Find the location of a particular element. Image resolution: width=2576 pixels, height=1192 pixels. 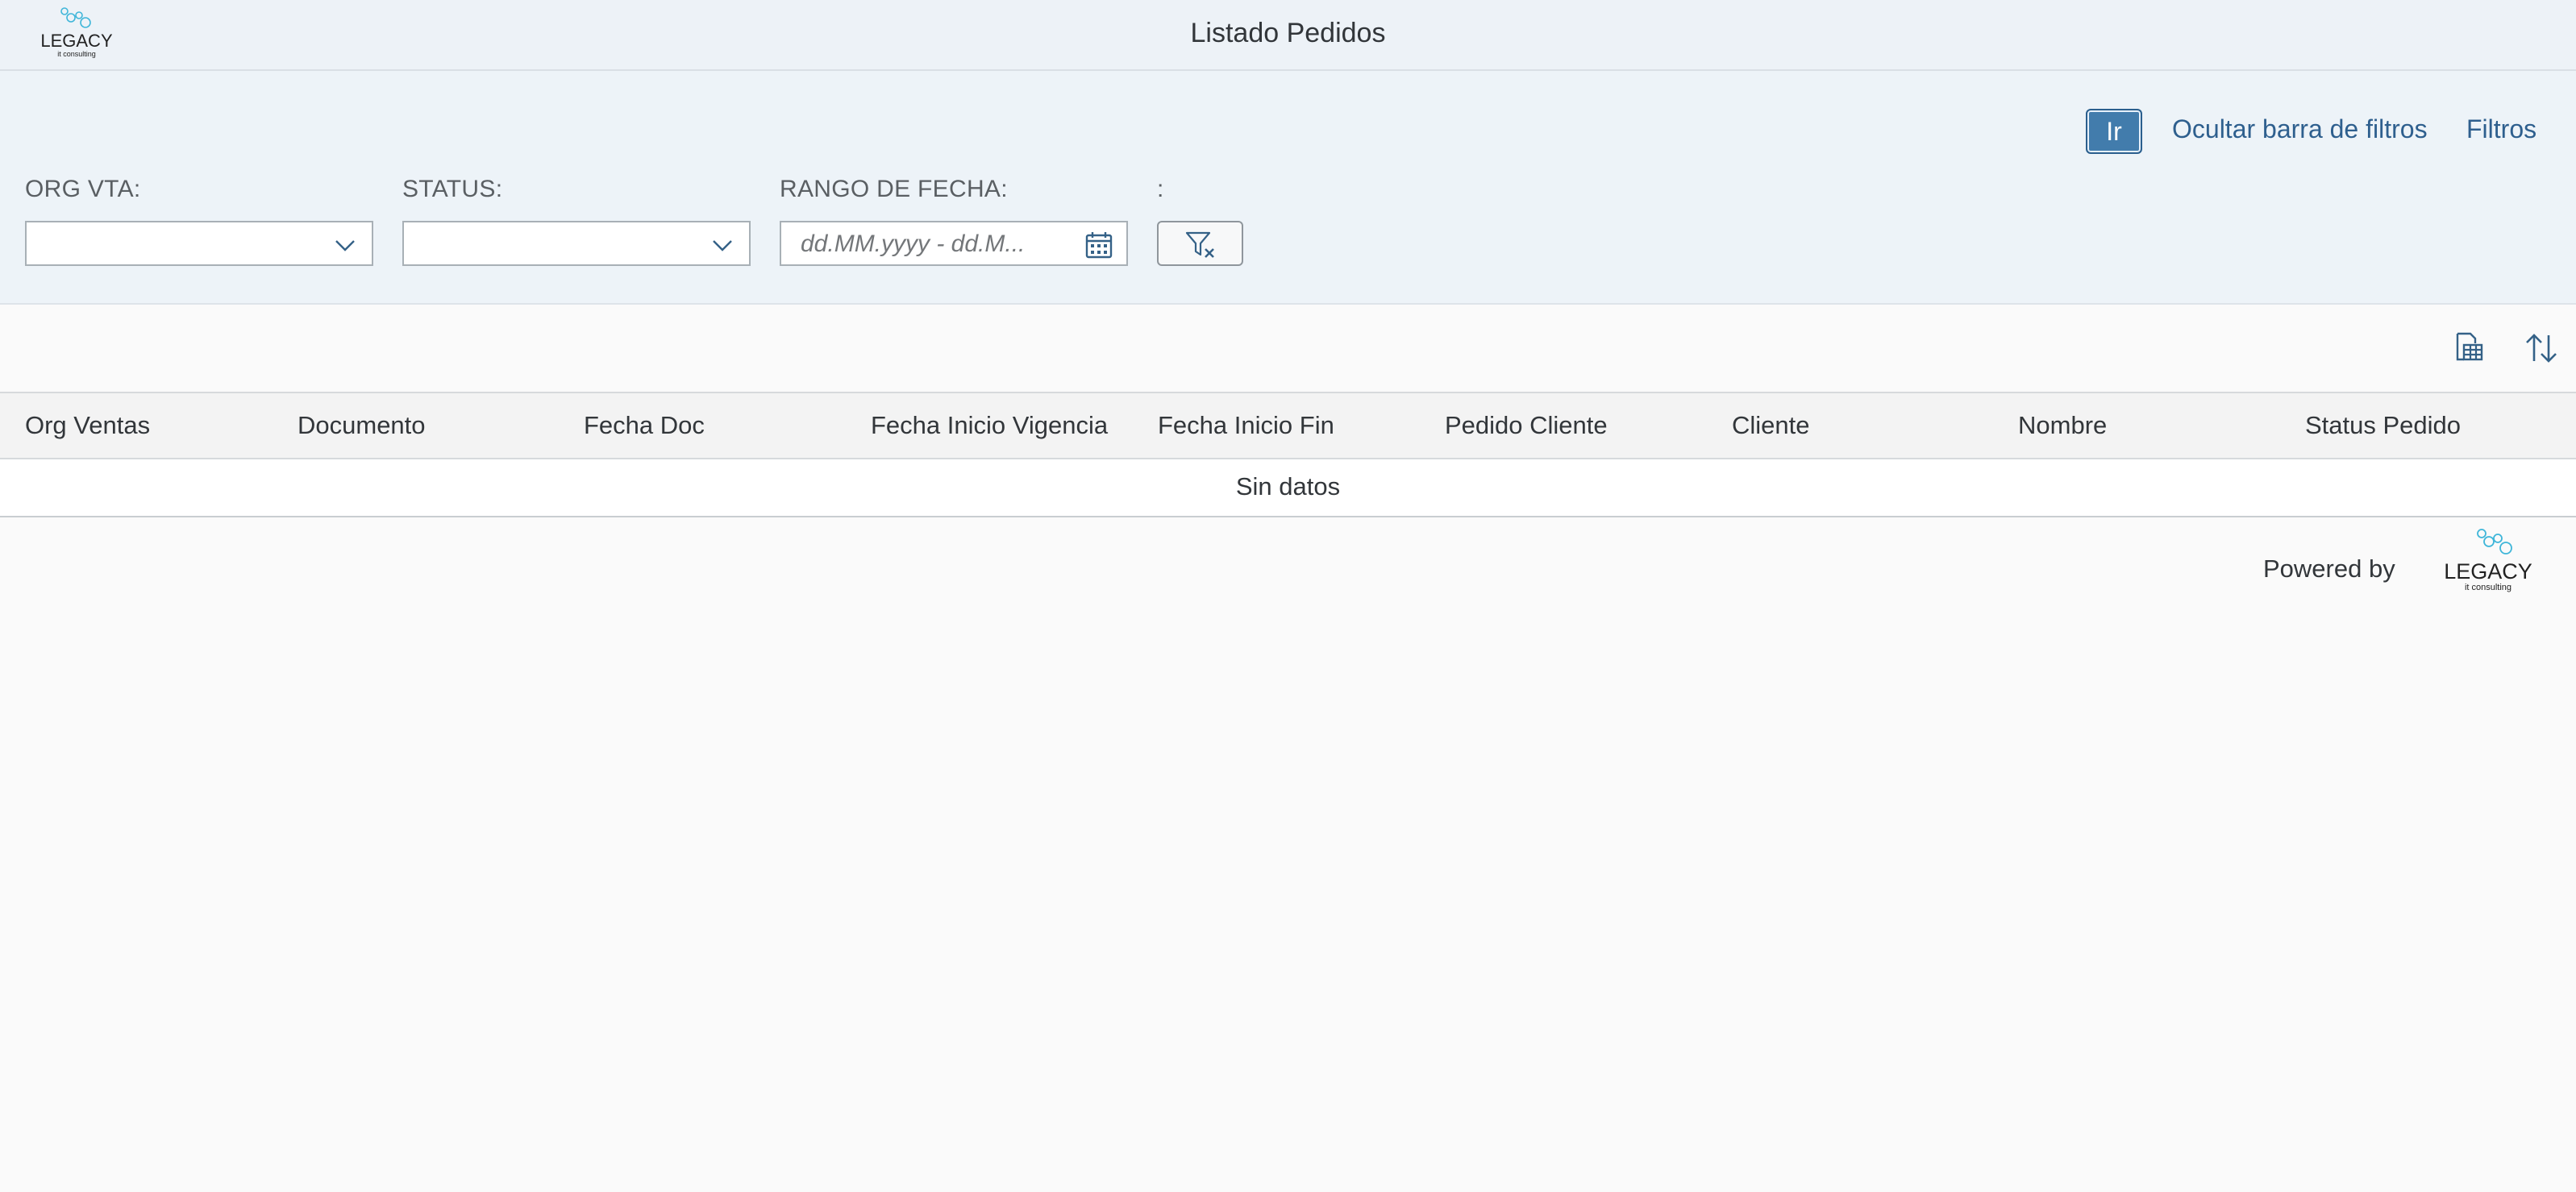

column-header-fecha-inicio-vigencia: Fecha Inicio Vigencia is located at coordinates (989, 425).